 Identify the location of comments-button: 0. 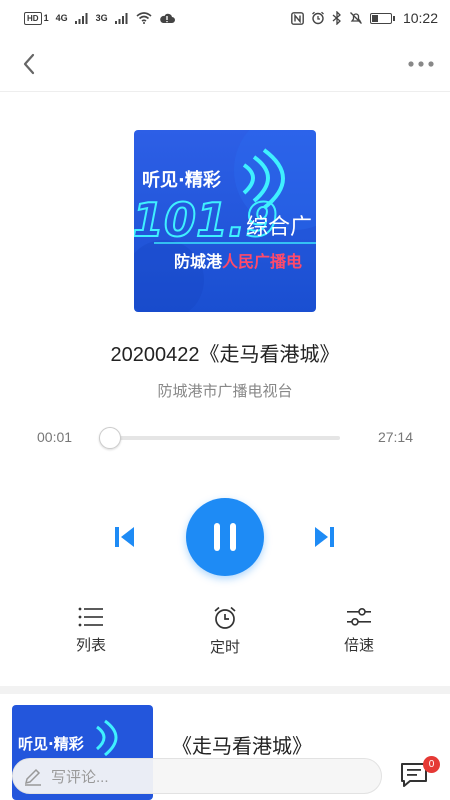
(420, 774).